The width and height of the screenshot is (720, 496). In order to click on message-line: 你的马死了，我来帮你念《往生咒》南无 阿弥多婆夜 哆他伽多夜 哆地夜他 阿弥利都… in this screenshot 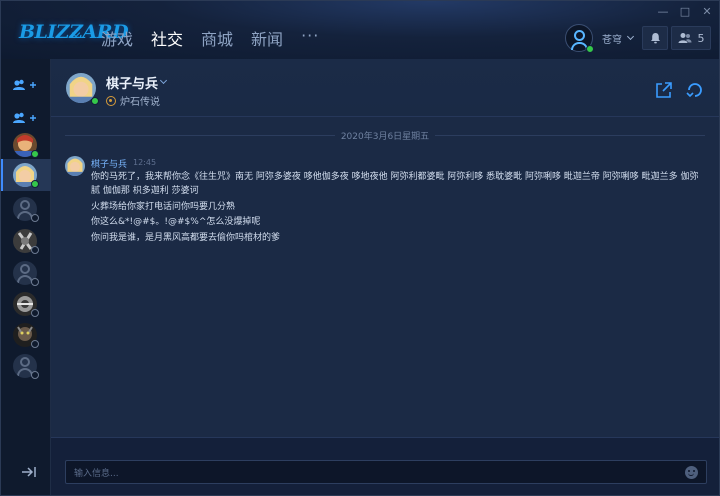, I will do `click(395, 184)`.